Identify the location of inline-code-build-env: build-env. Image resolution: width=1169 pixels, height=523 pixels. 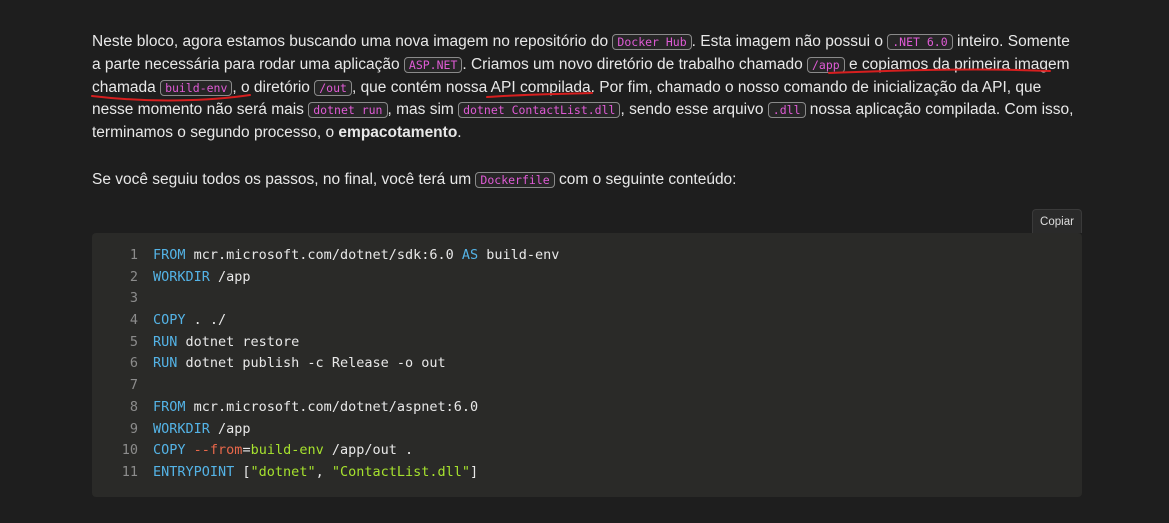
(196, 87).